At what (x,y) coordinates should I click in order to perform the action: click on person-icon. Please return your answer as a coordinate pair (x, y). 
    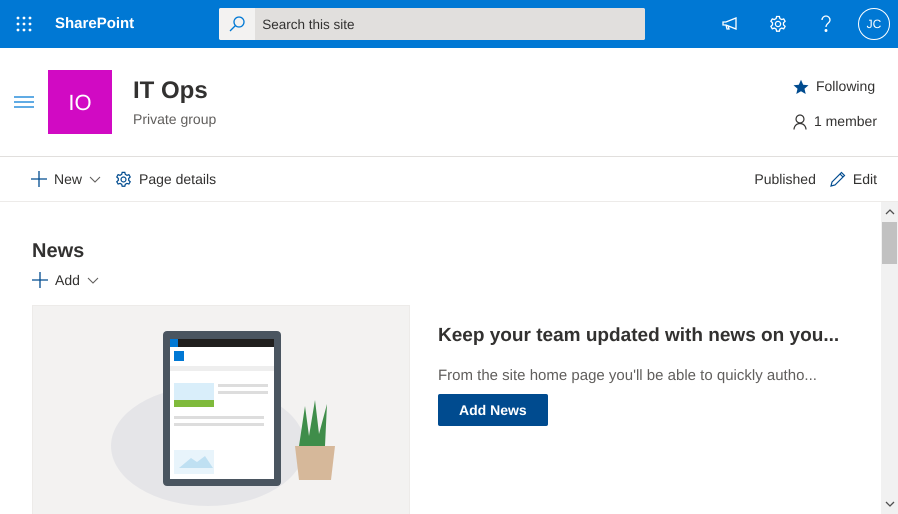
    Looking at the image, I should click on (799, 122).